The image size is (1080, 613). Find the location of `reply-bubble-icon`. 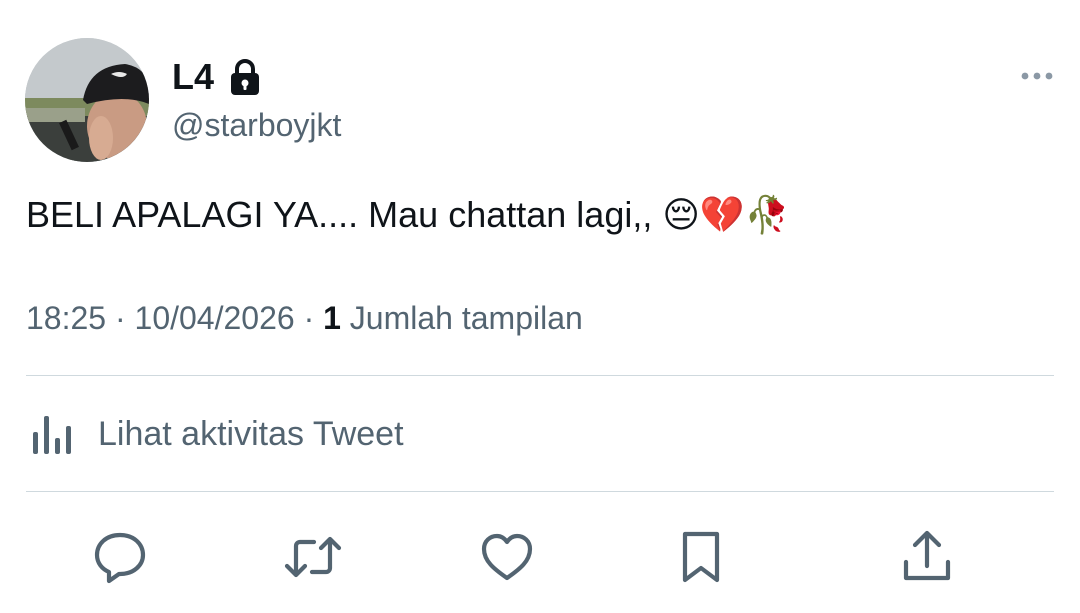

reply-bubble-icon is located at coordinates (120, 558).